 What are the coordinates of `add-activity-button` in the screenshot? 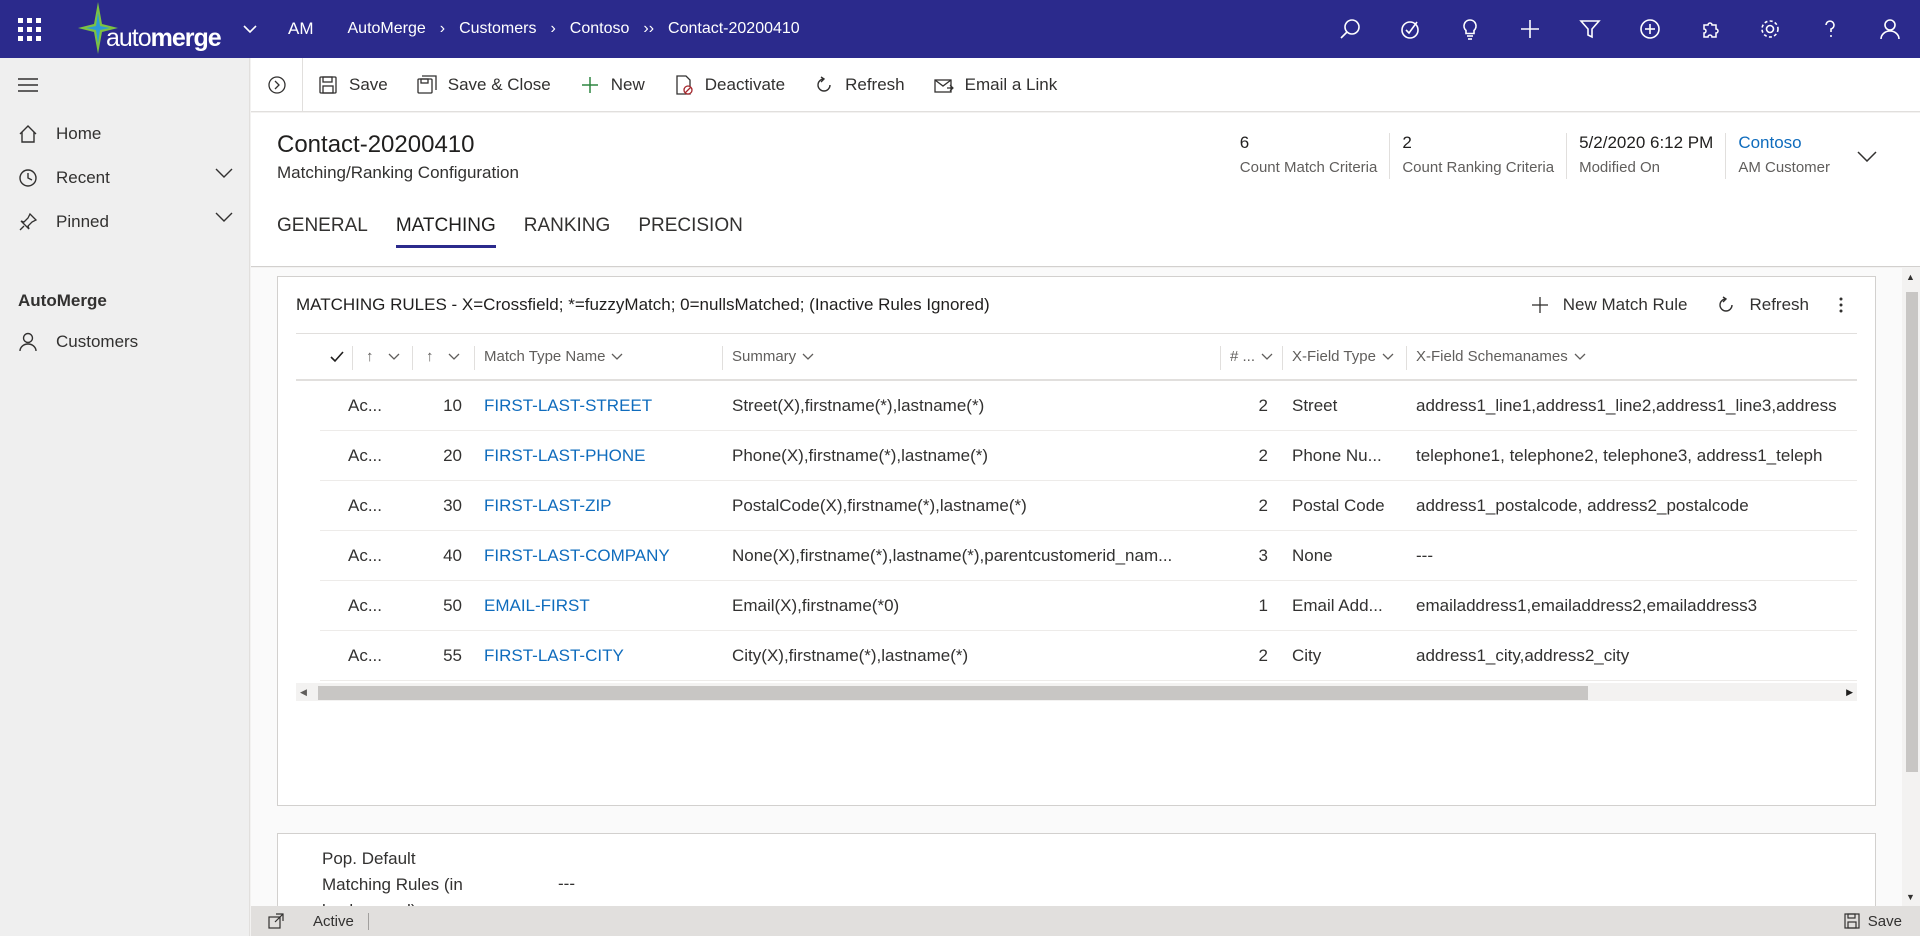 It's located at (1650, 29).